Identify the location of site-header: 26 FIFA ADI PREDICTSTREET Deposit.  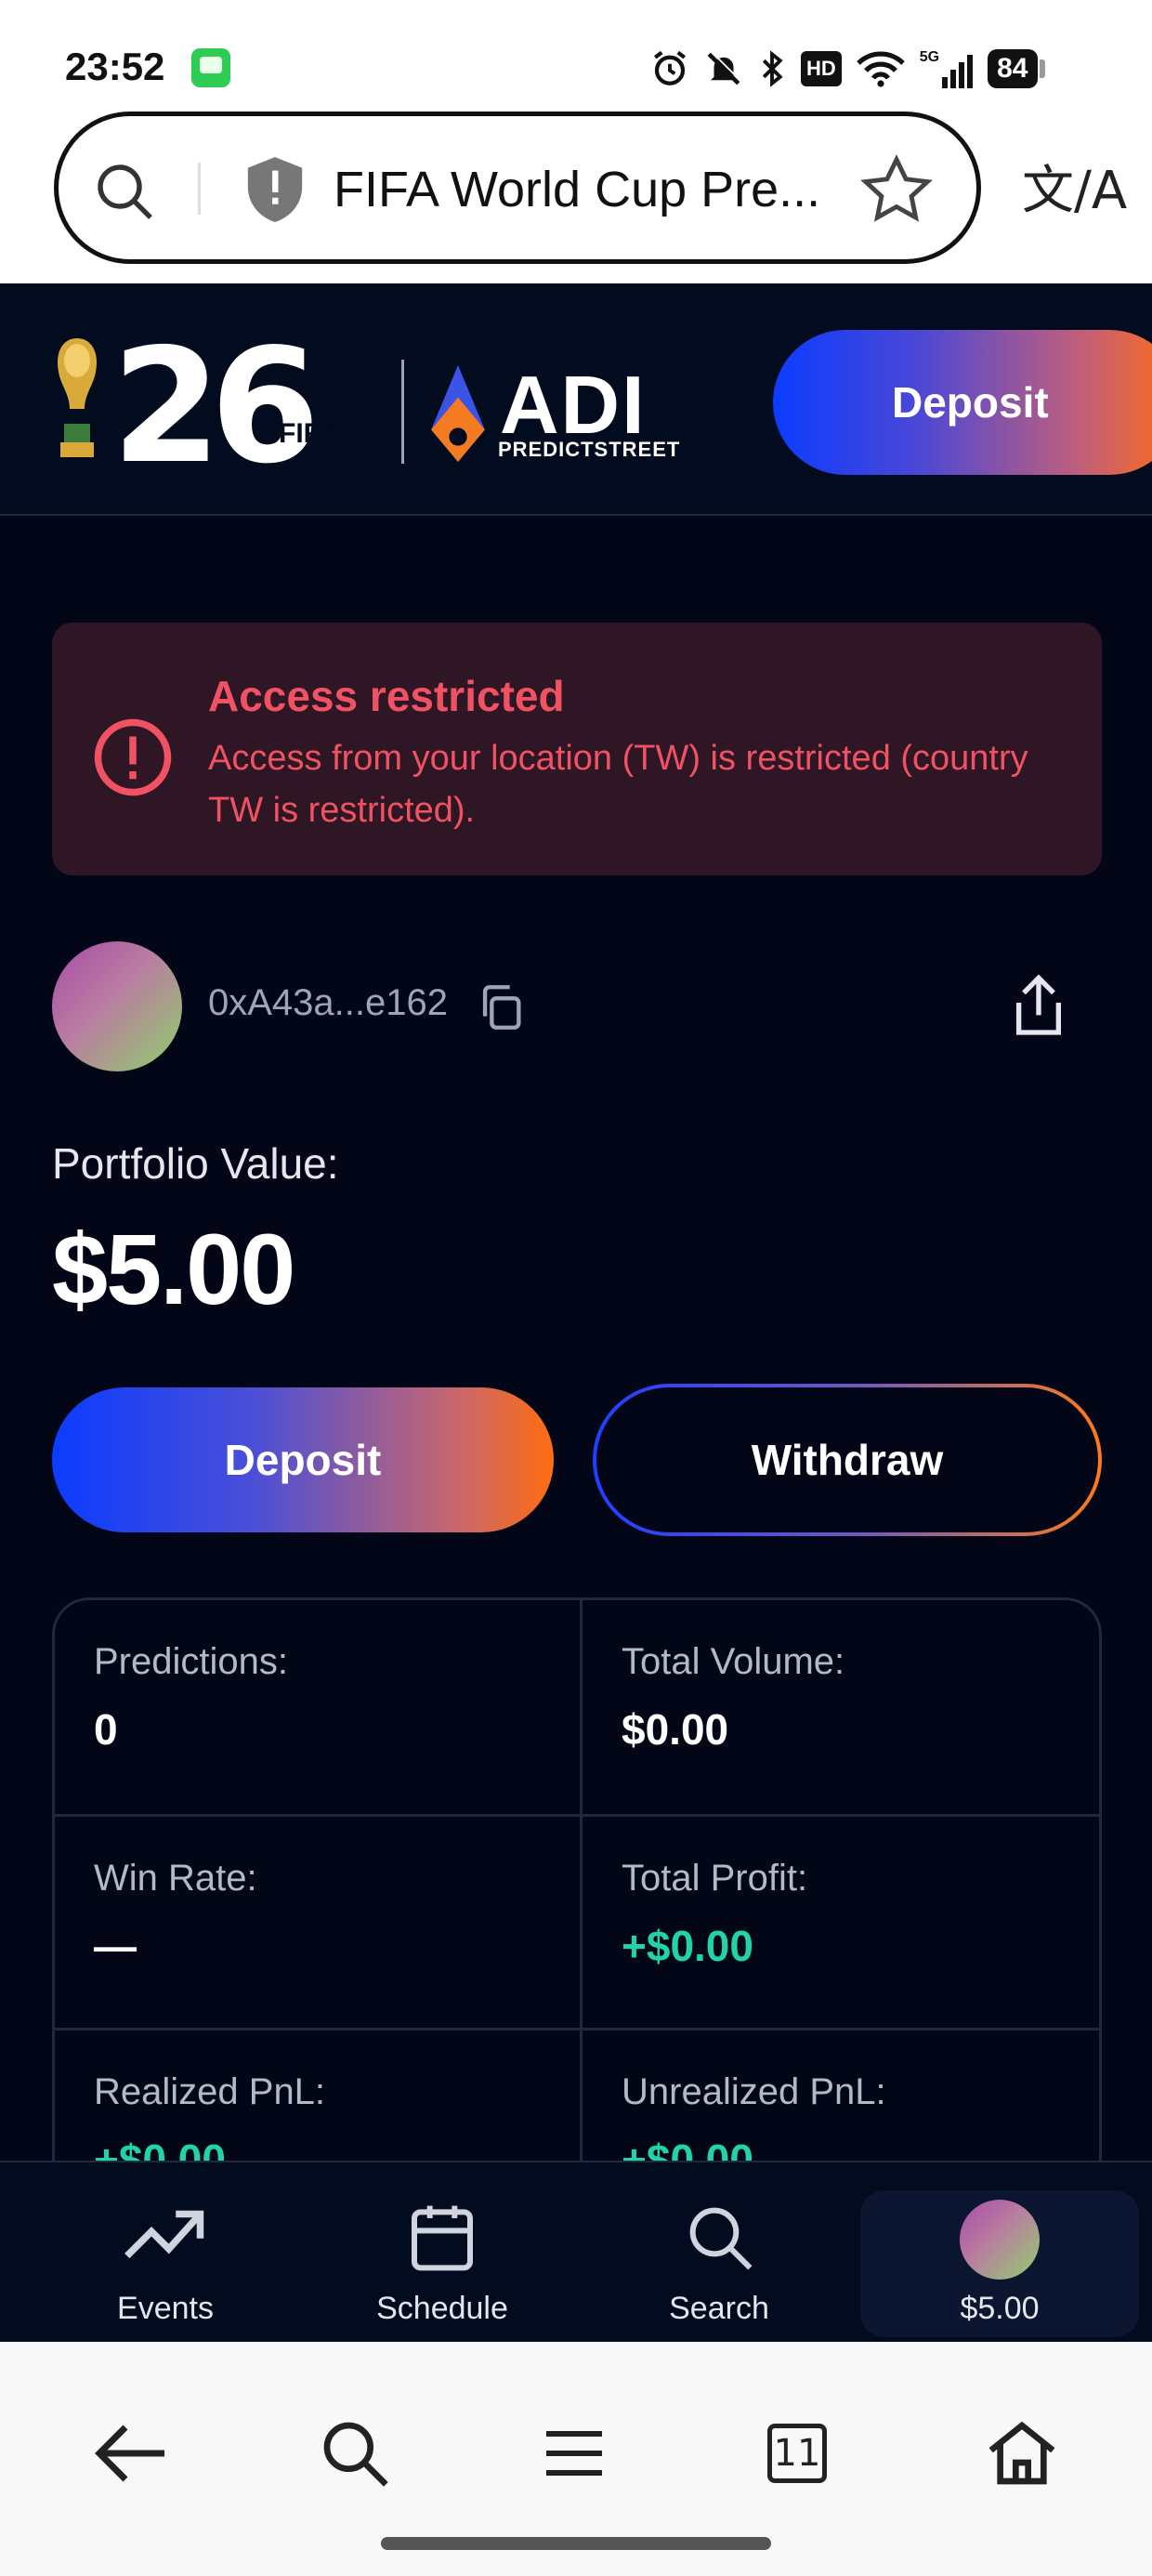
(576, 399).